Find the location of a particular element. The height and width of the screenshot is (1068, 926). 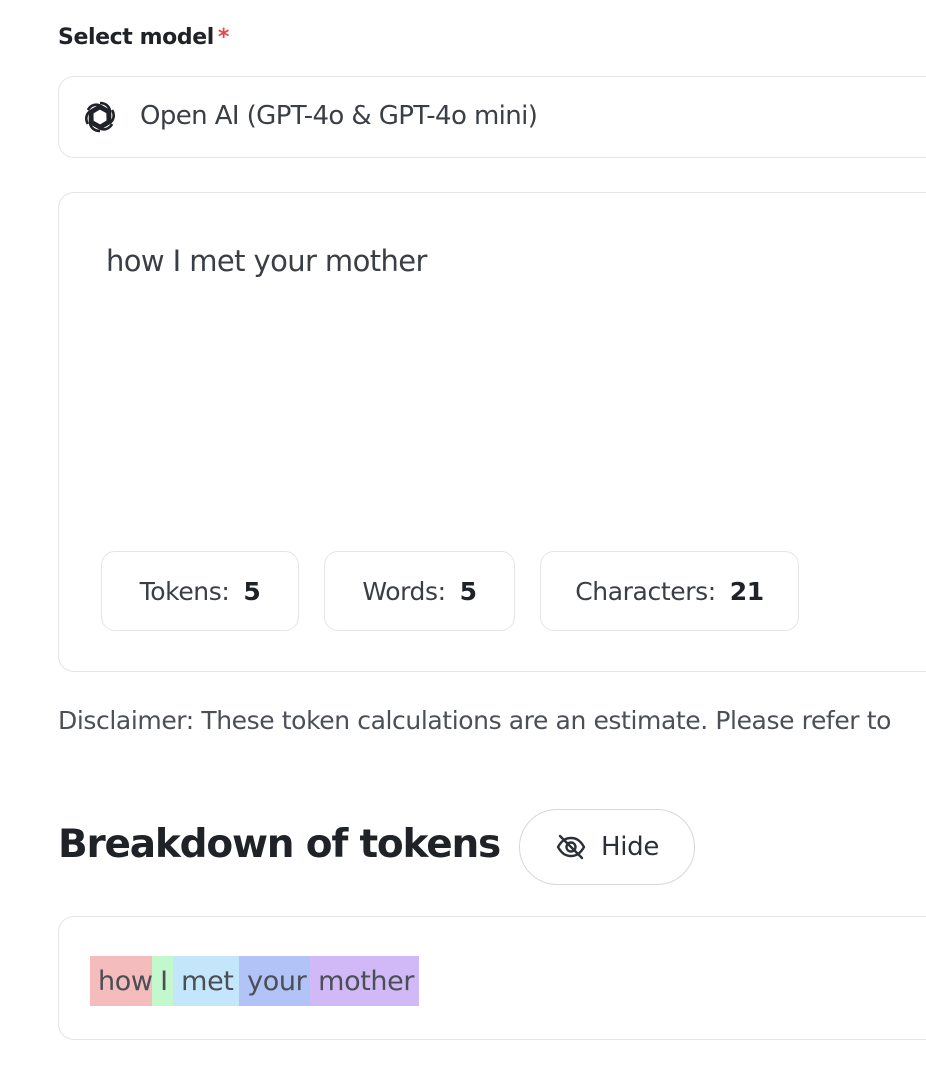

select-model-label: Select model * is located at coordinates (143, 37).